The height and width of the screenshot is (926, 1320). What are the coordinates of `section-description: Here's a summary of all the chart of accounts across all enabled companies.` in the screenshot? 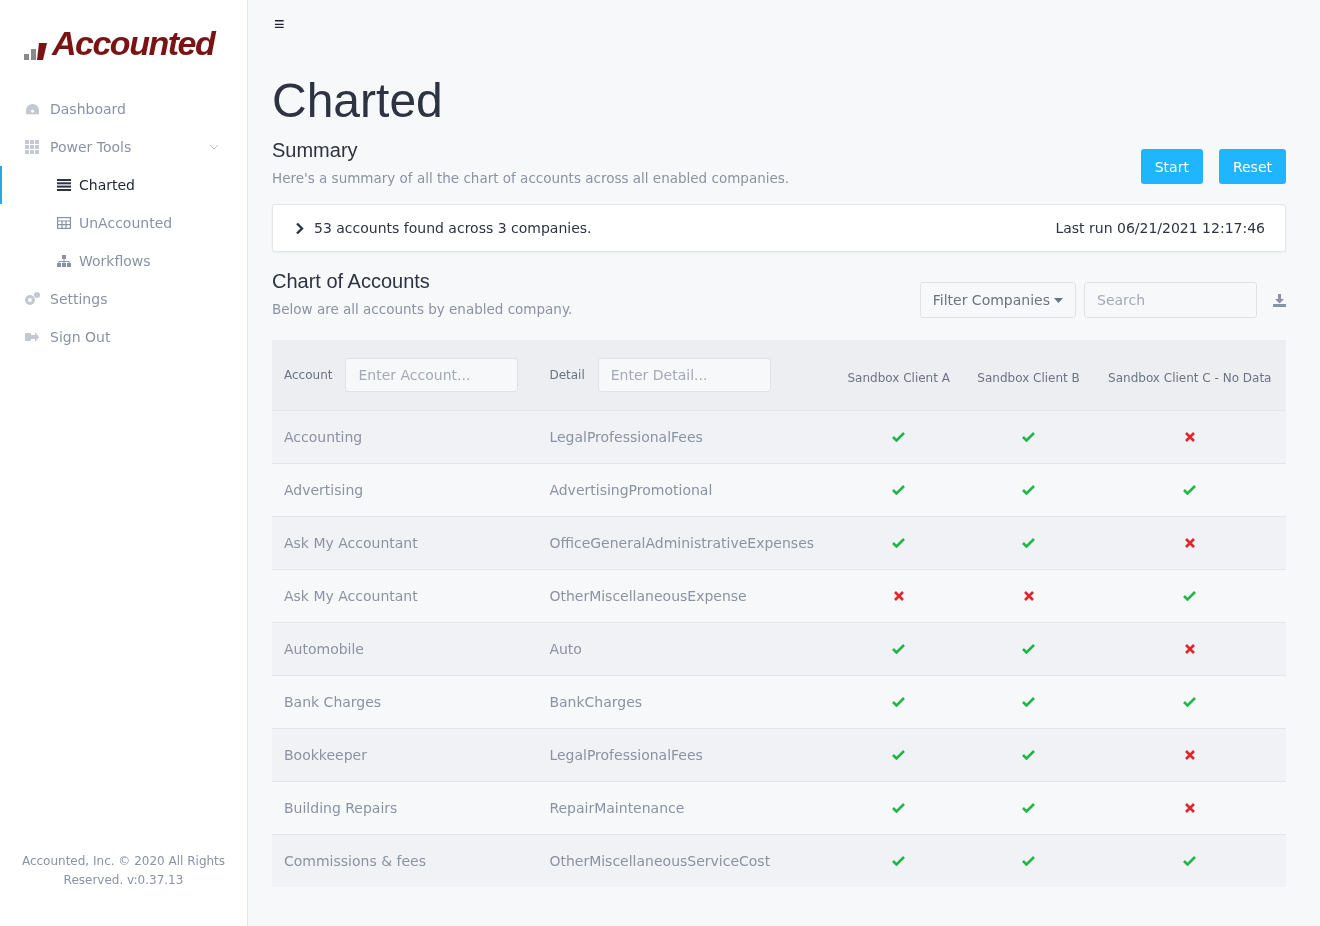 It's located at (531, 178).